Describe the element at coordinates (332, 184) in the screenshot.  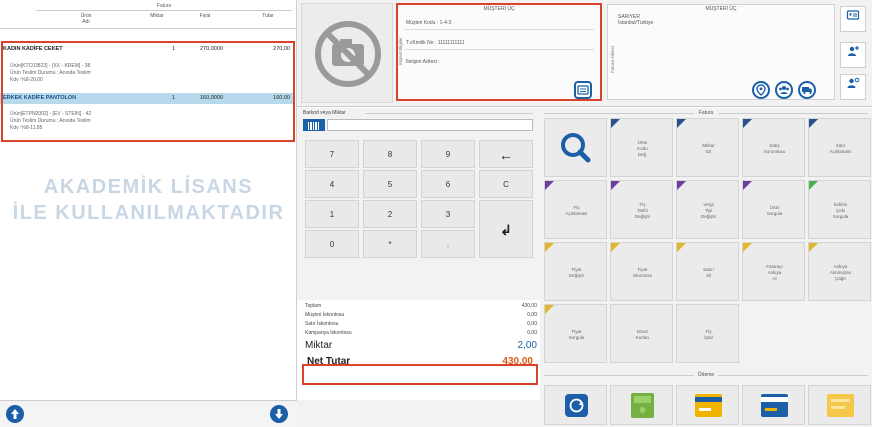
I see `key-4: 4` at that location.